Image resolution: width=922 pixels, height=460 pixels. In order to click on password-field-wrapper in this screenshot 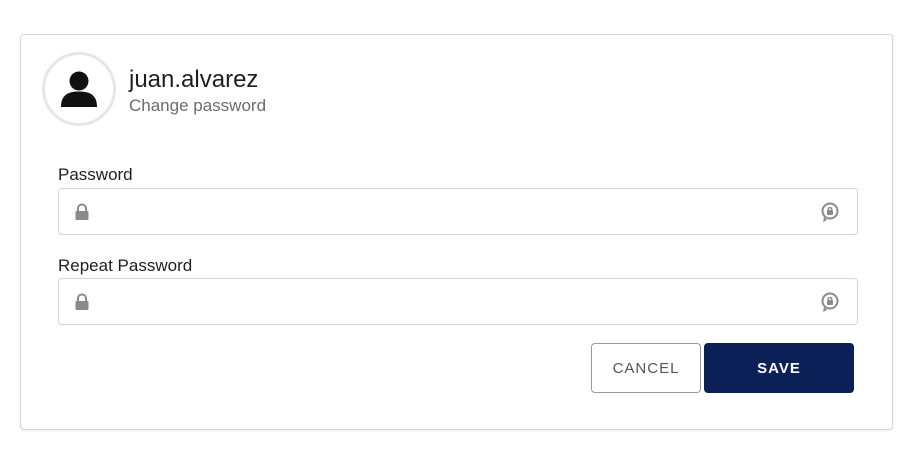, I will do `click(458, 211)`.